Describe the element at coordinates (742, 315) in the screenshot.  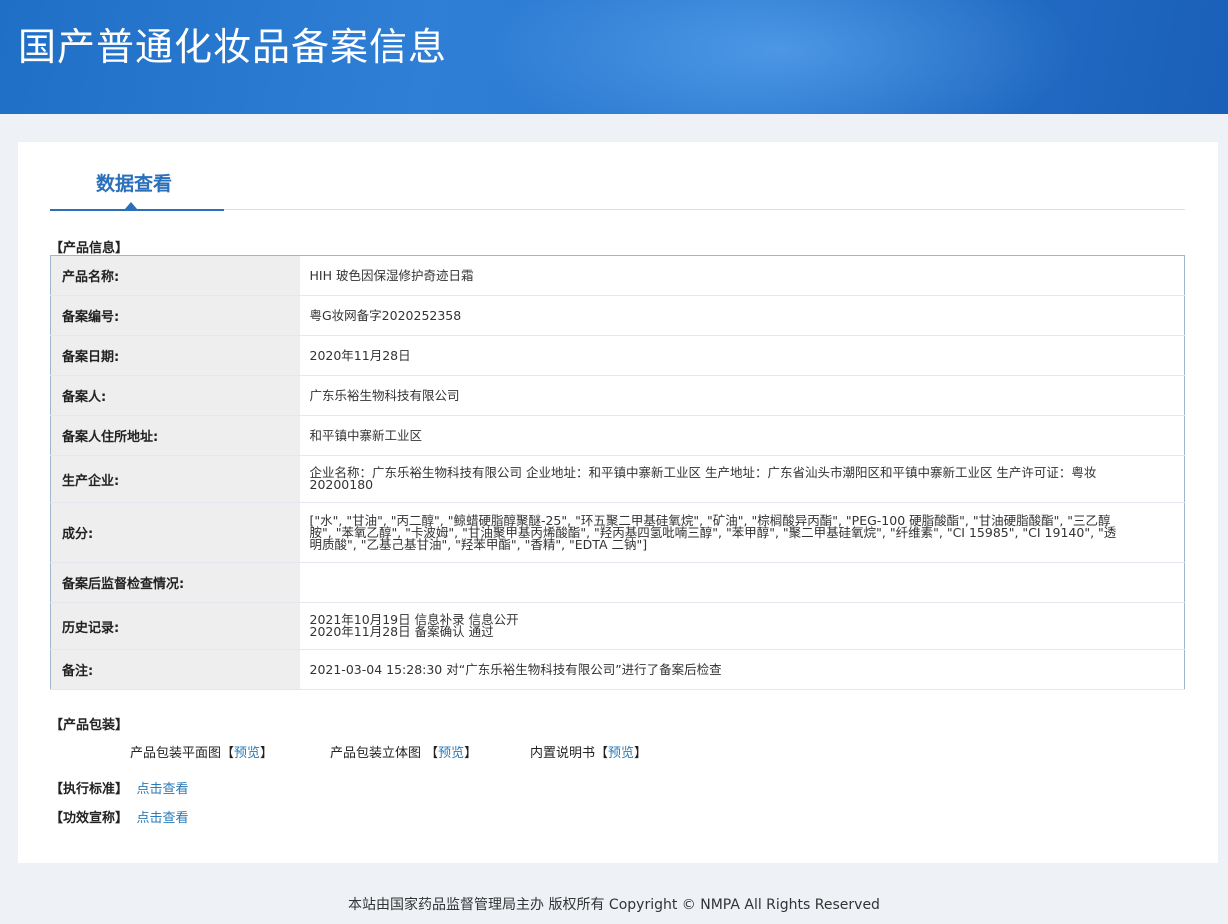
I see `row-value: 粤G妆网备字2020252358` at that location.